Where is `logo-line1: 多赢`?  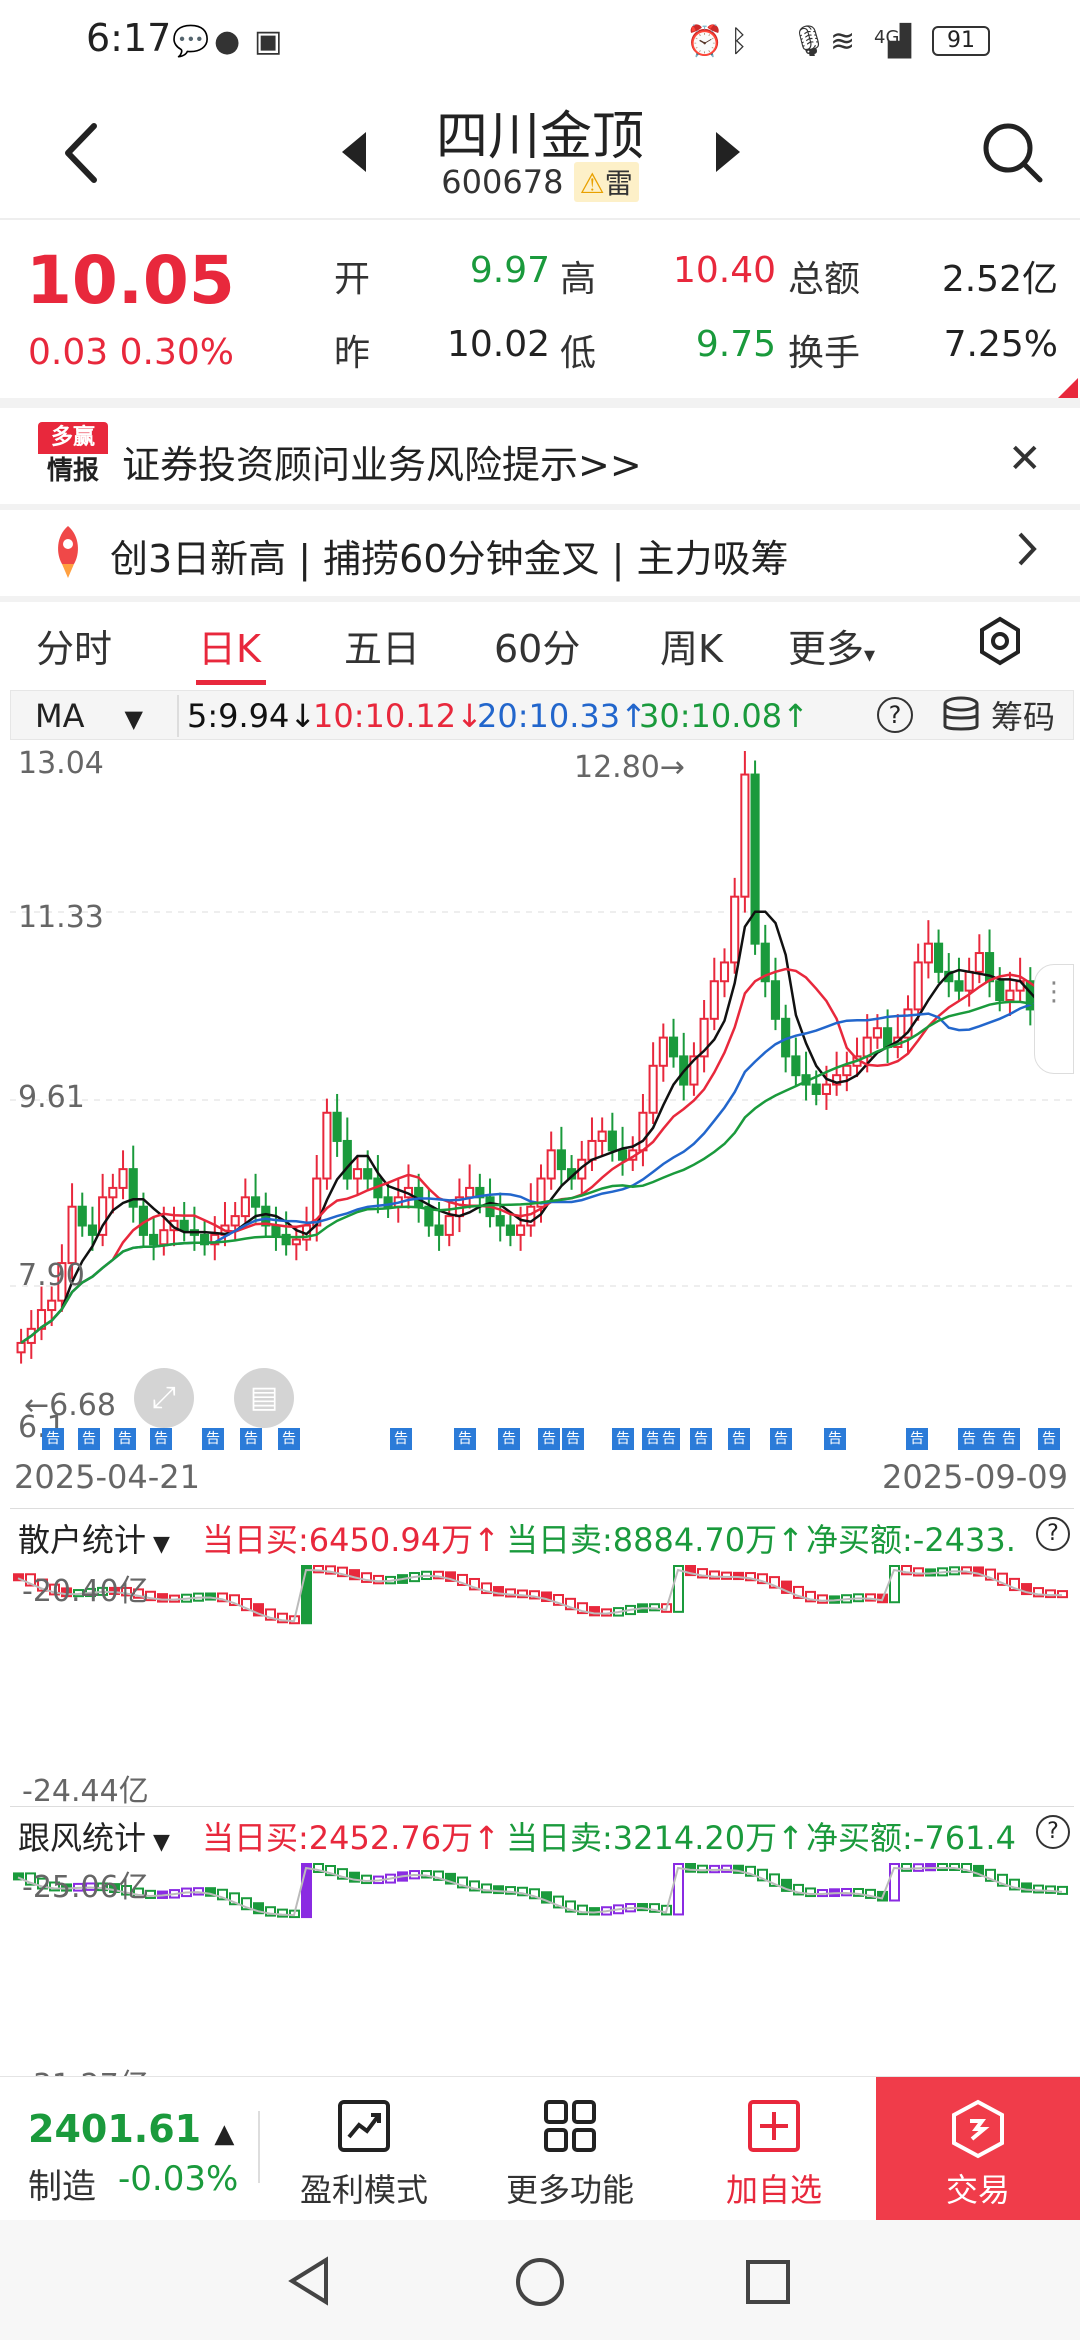
logo-line1: 多赢 is located at coordinates (73, 438).